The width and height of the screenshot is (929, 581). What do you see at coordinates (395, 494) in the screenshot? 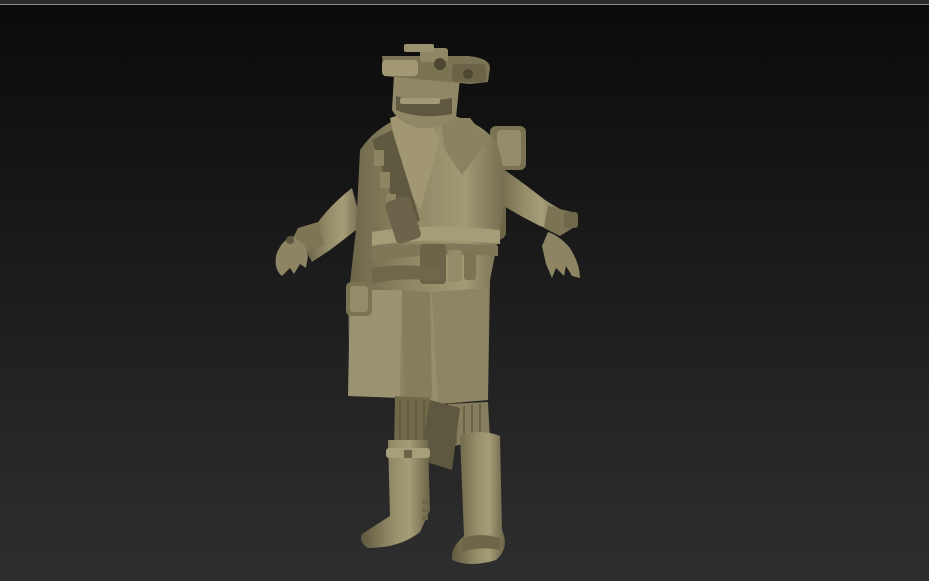
I see `left-boot` at bounding box center [395, 494].